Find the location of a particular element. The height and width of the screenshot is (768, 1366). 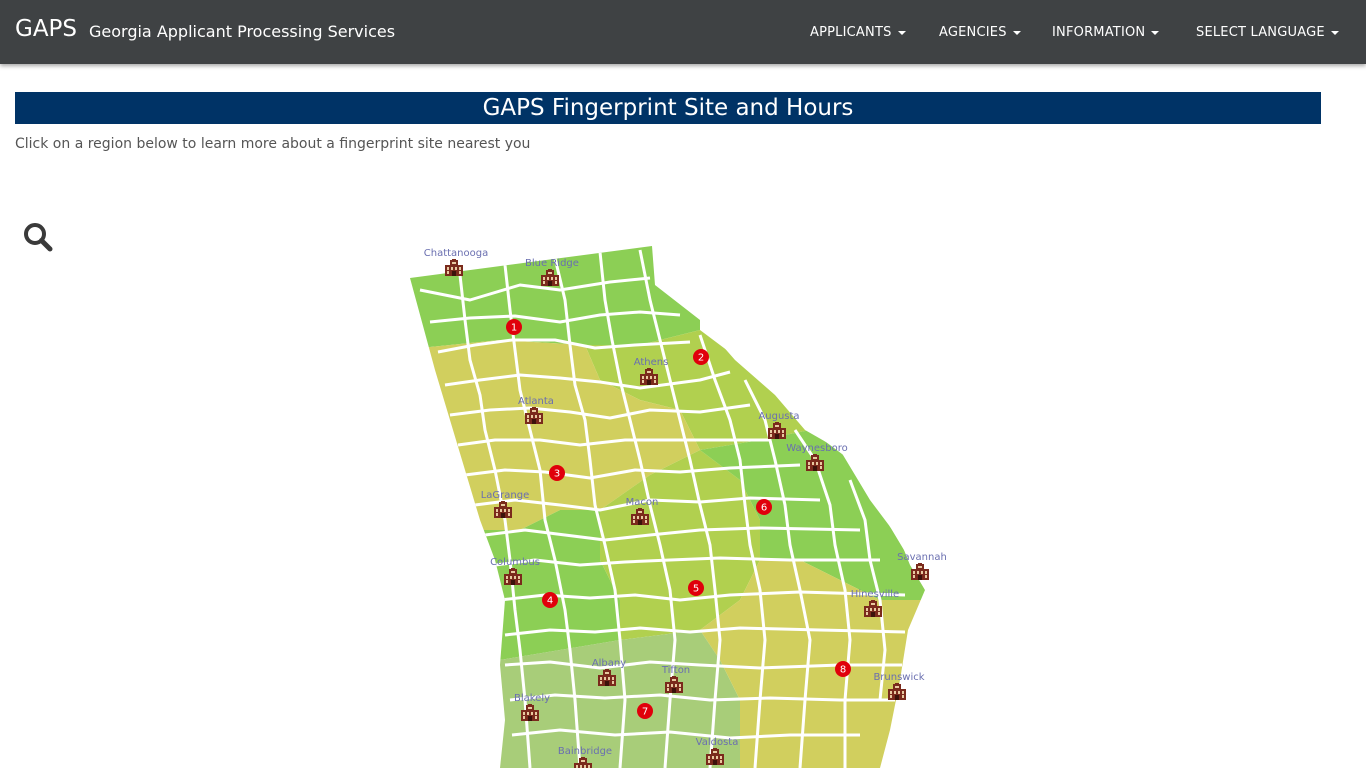

marker-number: 7 is located at coordinates (645, 712).